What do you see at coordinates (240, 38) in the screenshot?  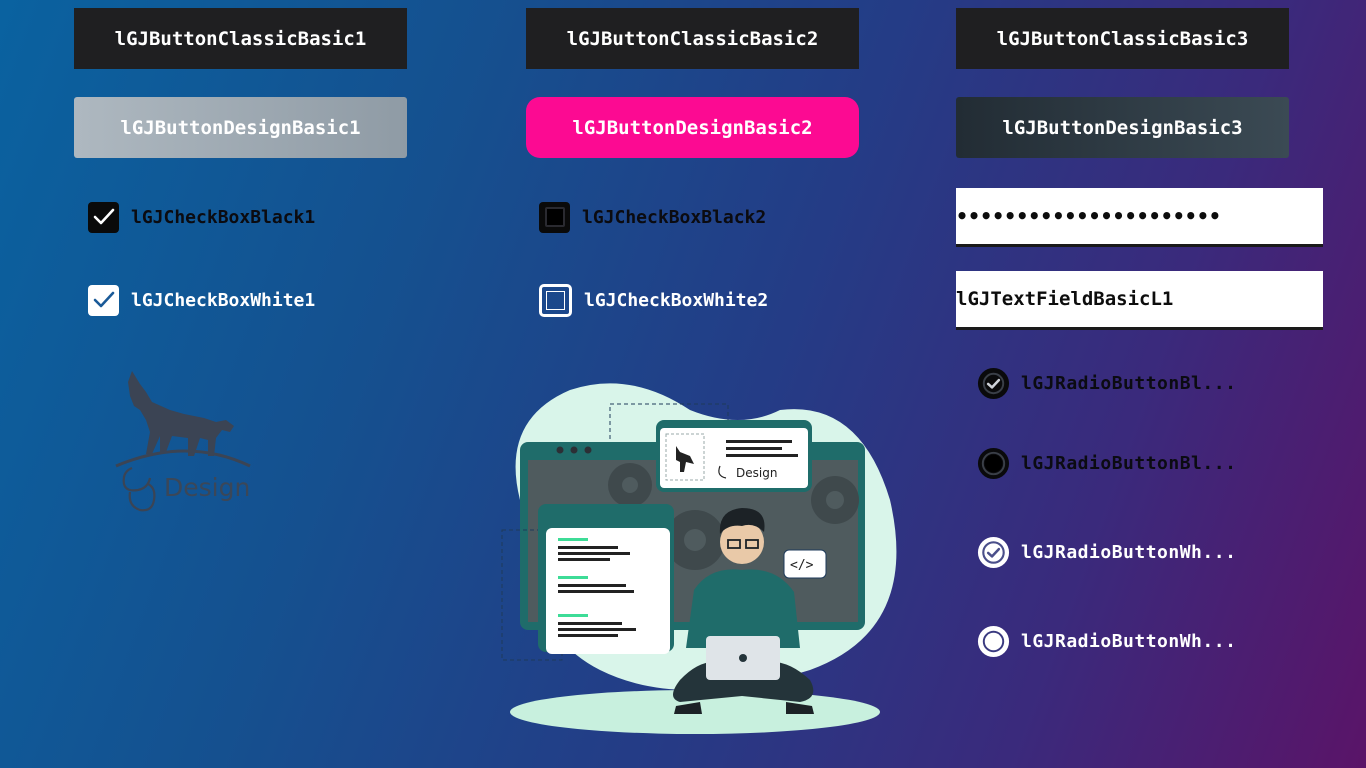 I see `button-classic-basic-1: lGJButtonClassicBasic1` at bounding box center [240, 38].